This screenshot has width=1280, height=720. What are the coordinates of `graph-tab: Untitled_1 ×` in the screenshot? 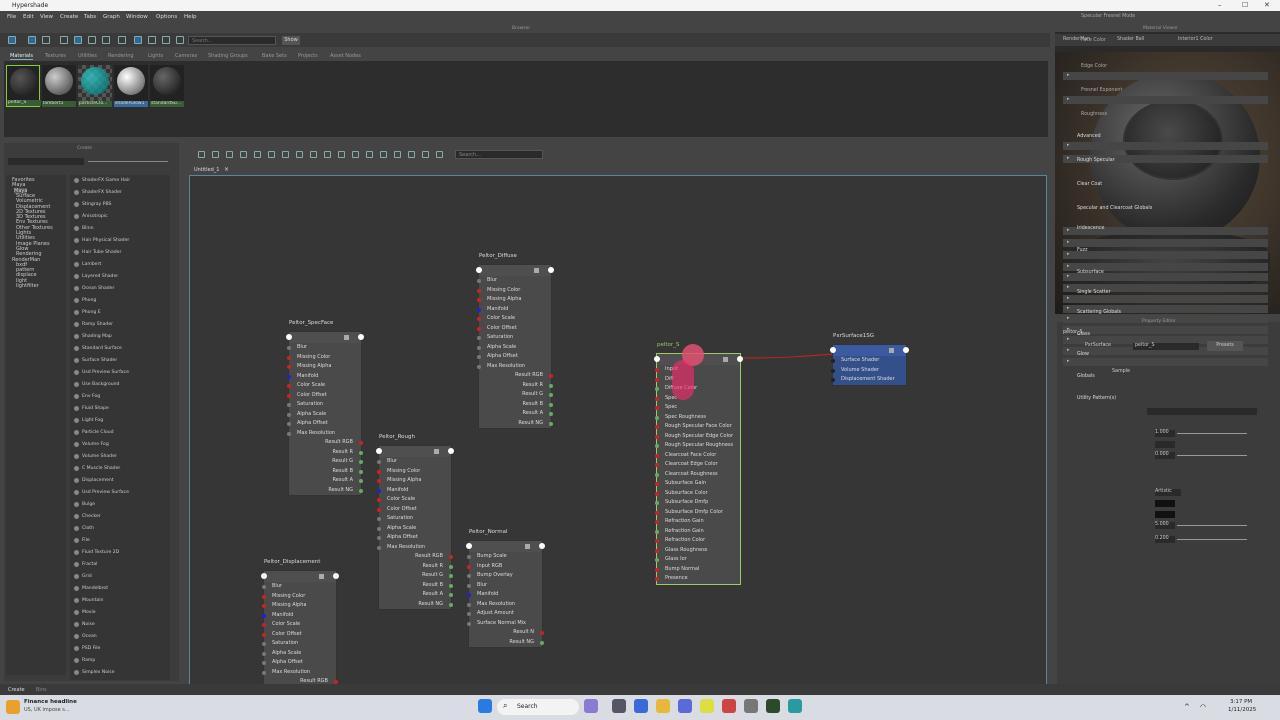 It's located at (220, 170).